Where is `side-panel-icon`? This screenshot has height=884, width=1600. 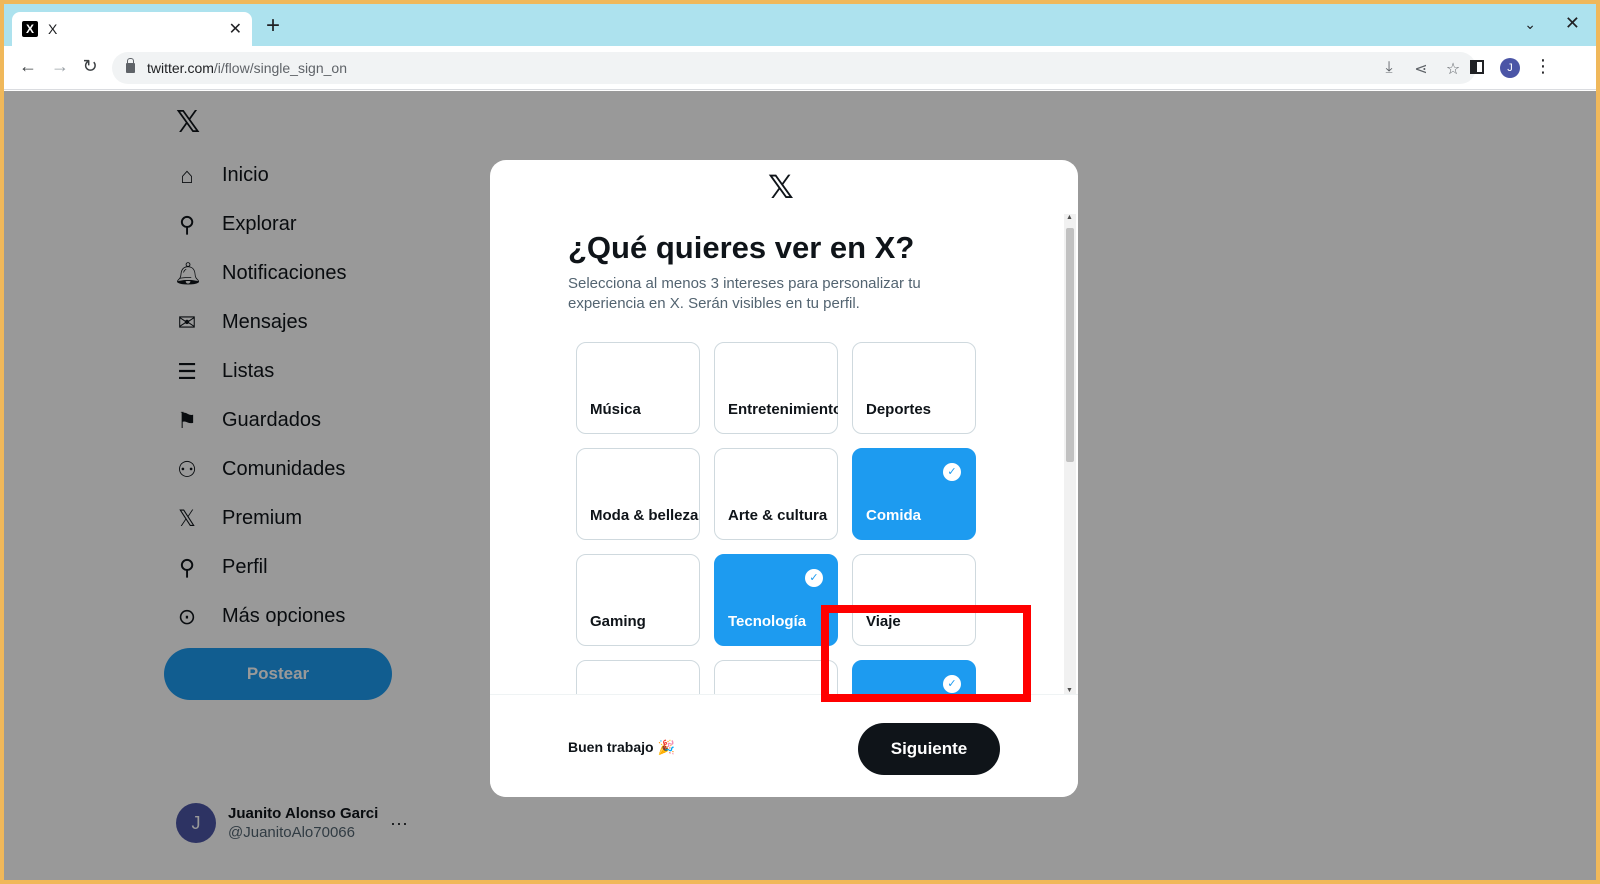
side-panel-icon is located at coordinates (1477, 67).